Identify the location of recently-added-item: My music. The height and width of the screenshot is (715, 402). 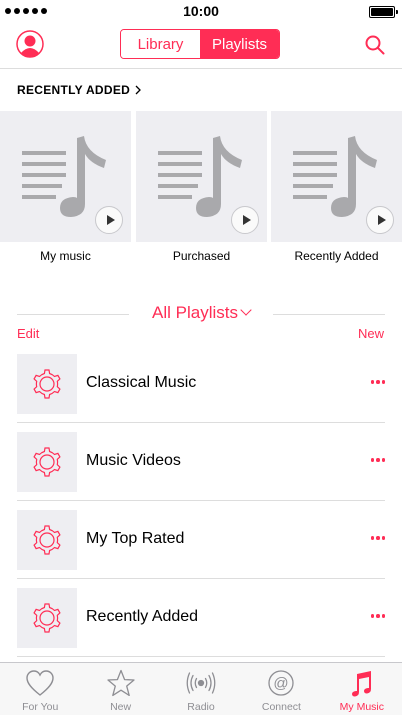
(65, 187).